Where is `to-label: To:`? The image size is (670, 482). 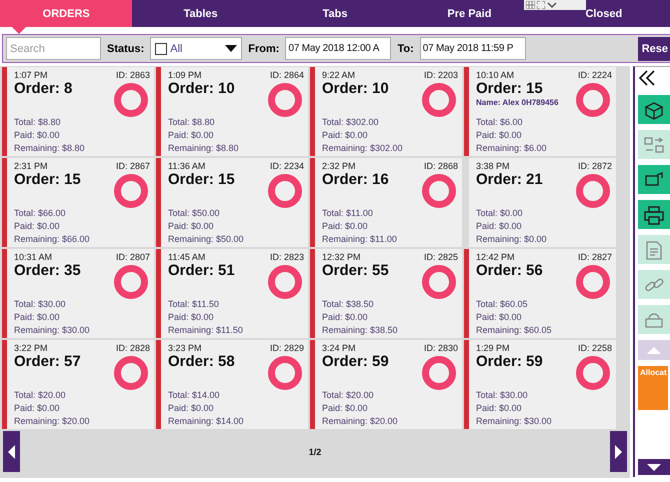
to-label: To: is located at coordinates (405, 48).